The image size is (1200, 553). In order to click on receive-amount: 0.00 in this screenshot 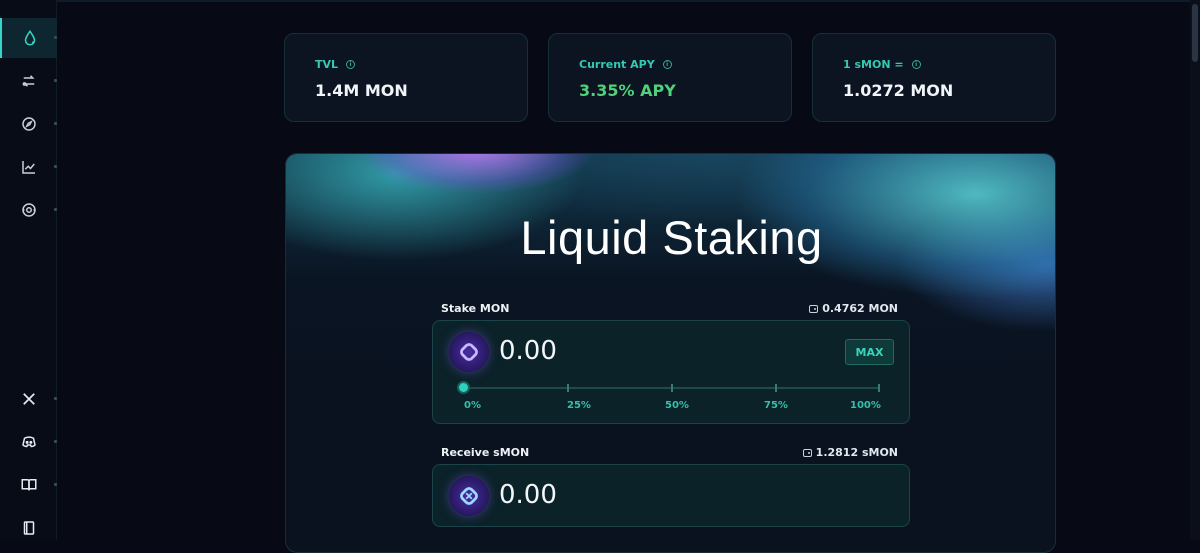, I will do `click(528, 495)`.